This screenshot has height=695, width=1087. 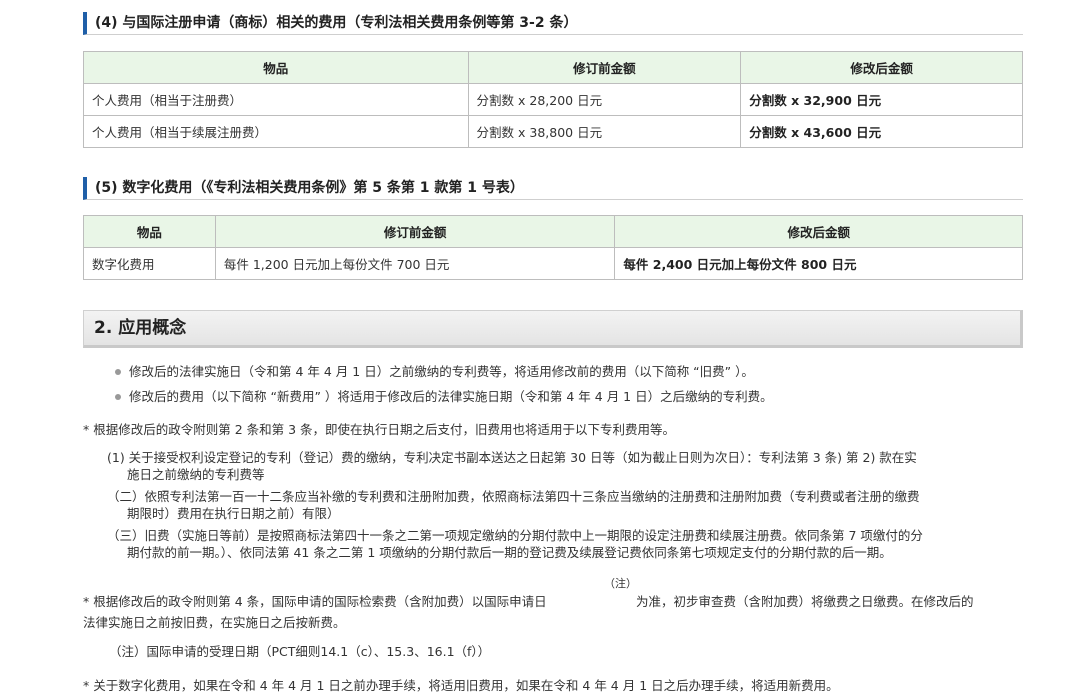 I want to click on list-item-line: 期限时）费用在执行日期之前）有限）, so click(x=233, y=513).